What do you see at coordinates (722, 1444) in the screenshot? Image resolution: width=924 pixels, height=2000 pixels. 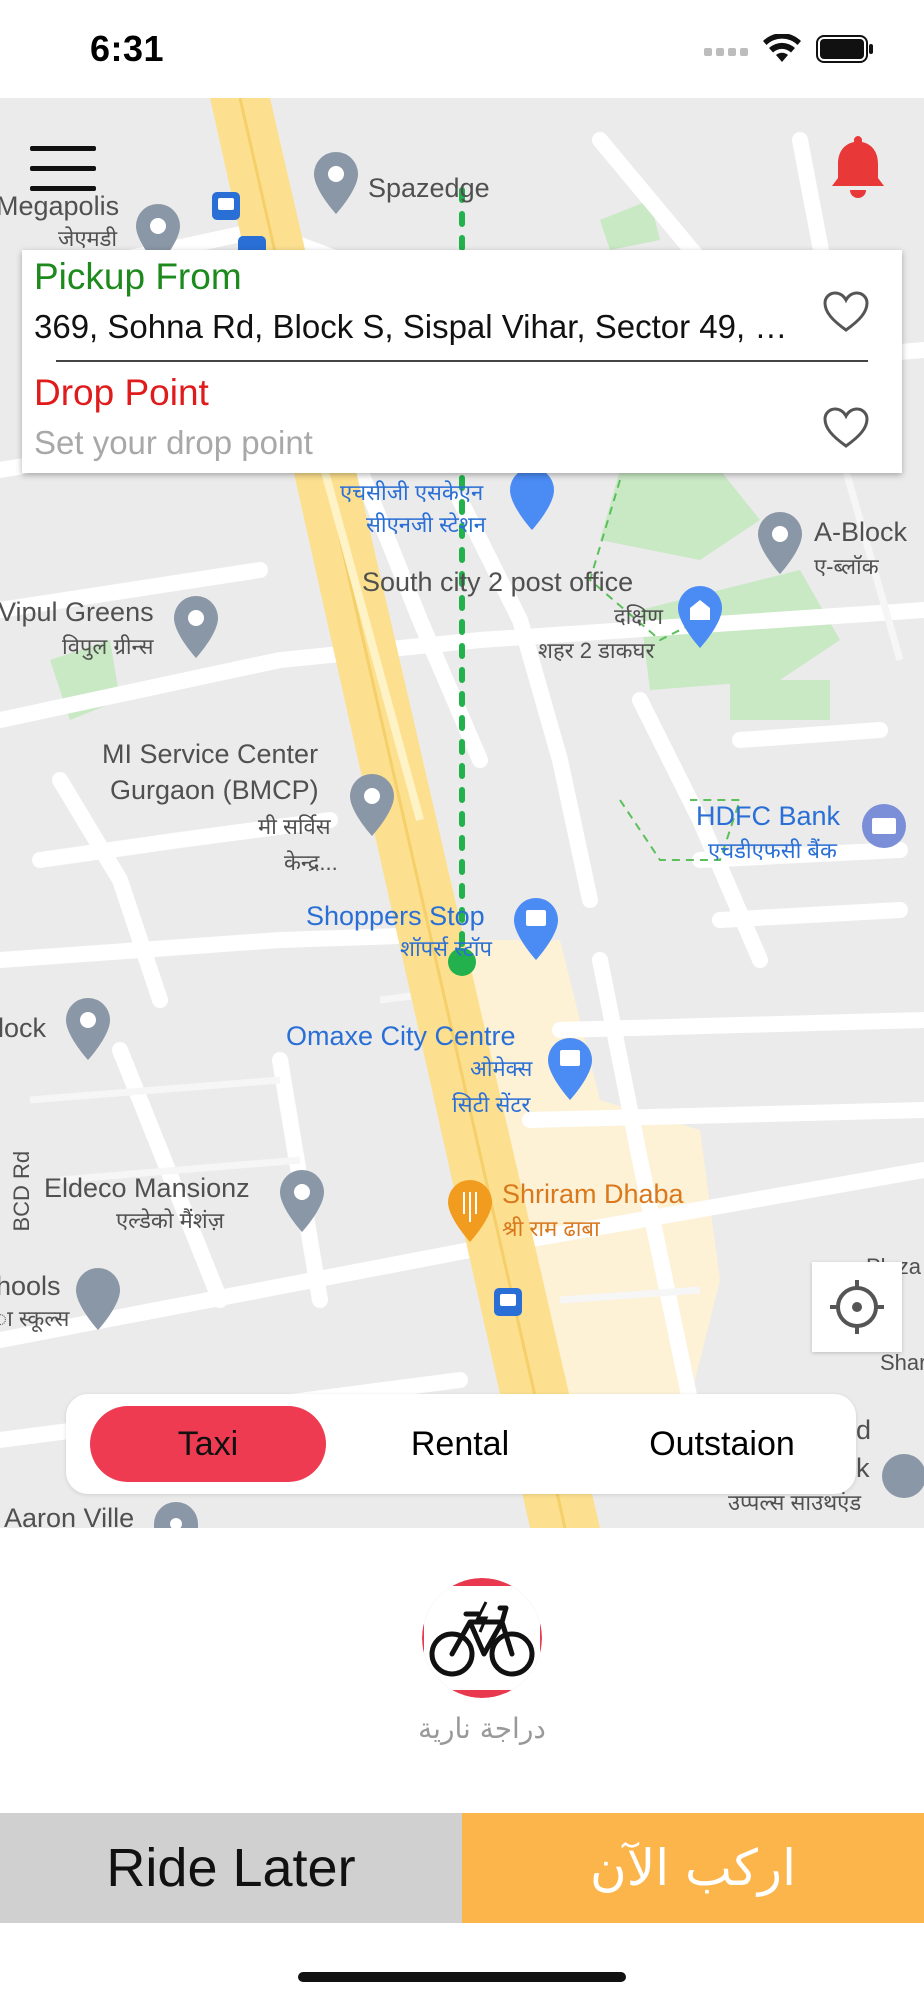 I see `tab-outstation: Outstaion` at bounding box center [722, 1444].